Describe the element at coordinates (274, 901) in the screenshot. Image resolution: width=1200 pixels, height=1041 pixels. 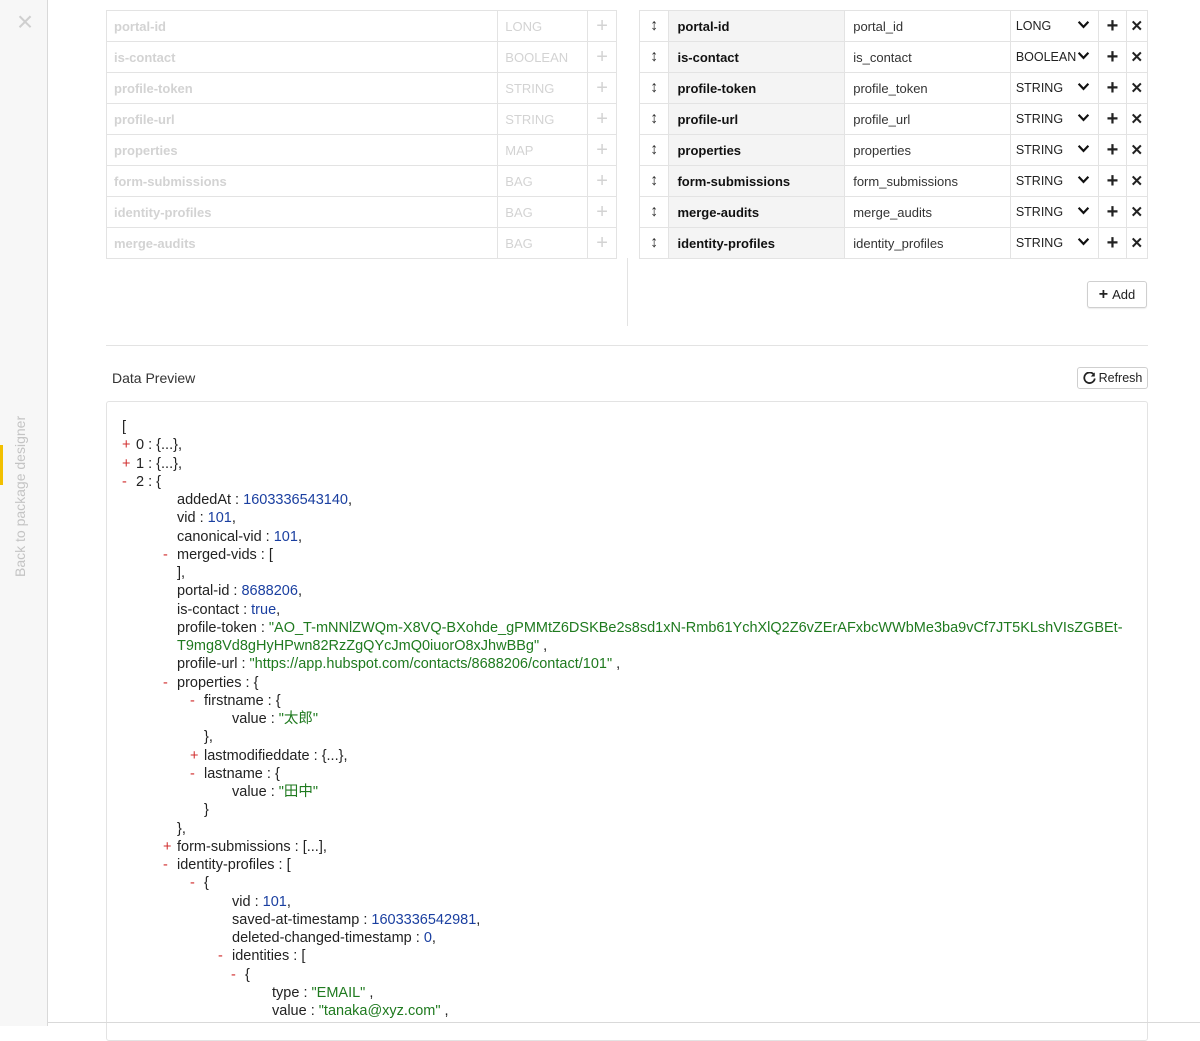
I see `json-value: 101` at that location.